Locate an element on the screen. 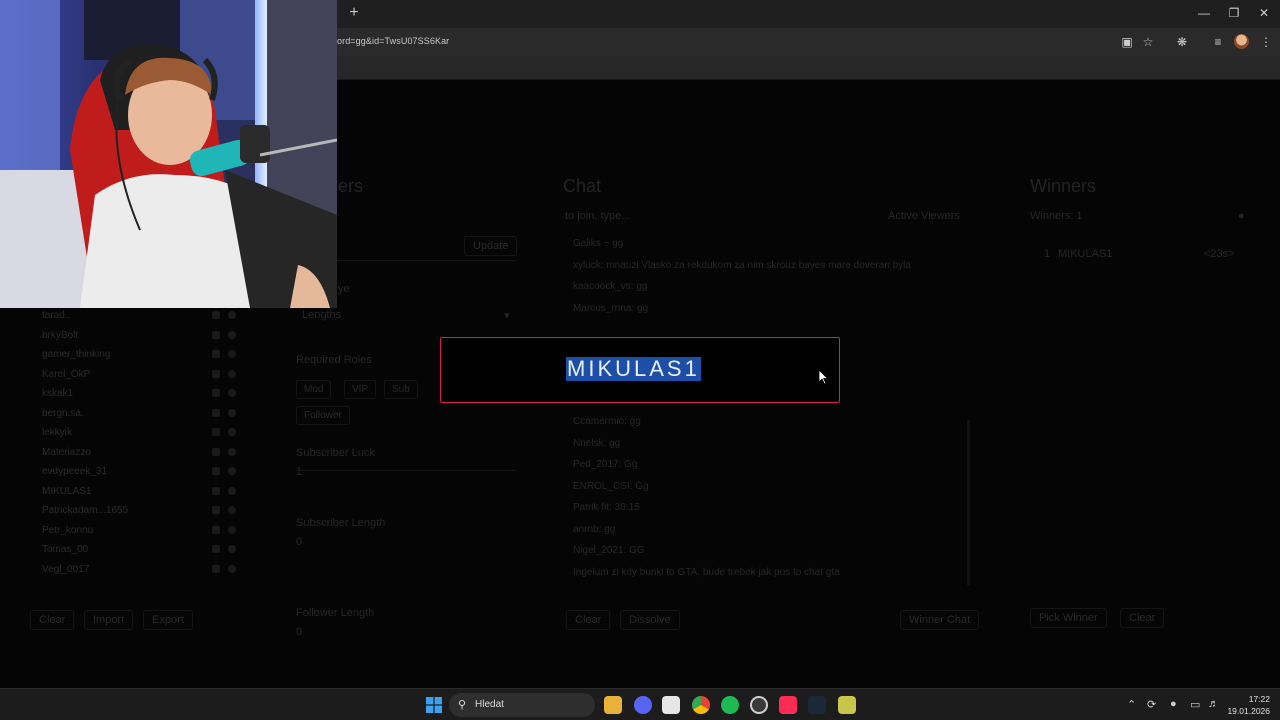  dropdown-value: Lengths is located at coordinates (321, 315).